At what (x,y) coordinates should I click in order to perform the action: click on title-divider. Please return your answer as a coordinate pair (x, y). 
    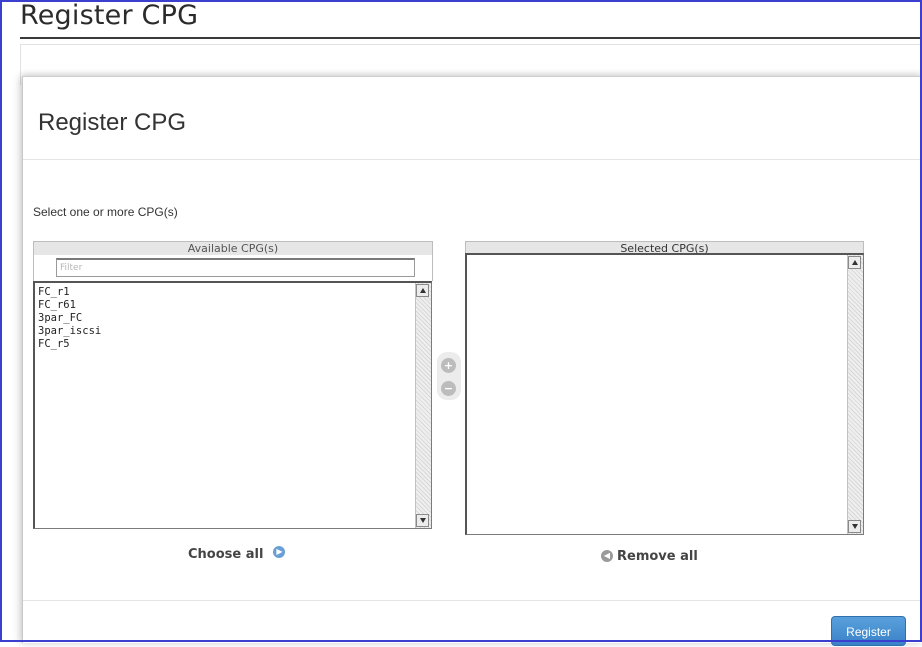
    Looking at the image, I should click on (471, 38).